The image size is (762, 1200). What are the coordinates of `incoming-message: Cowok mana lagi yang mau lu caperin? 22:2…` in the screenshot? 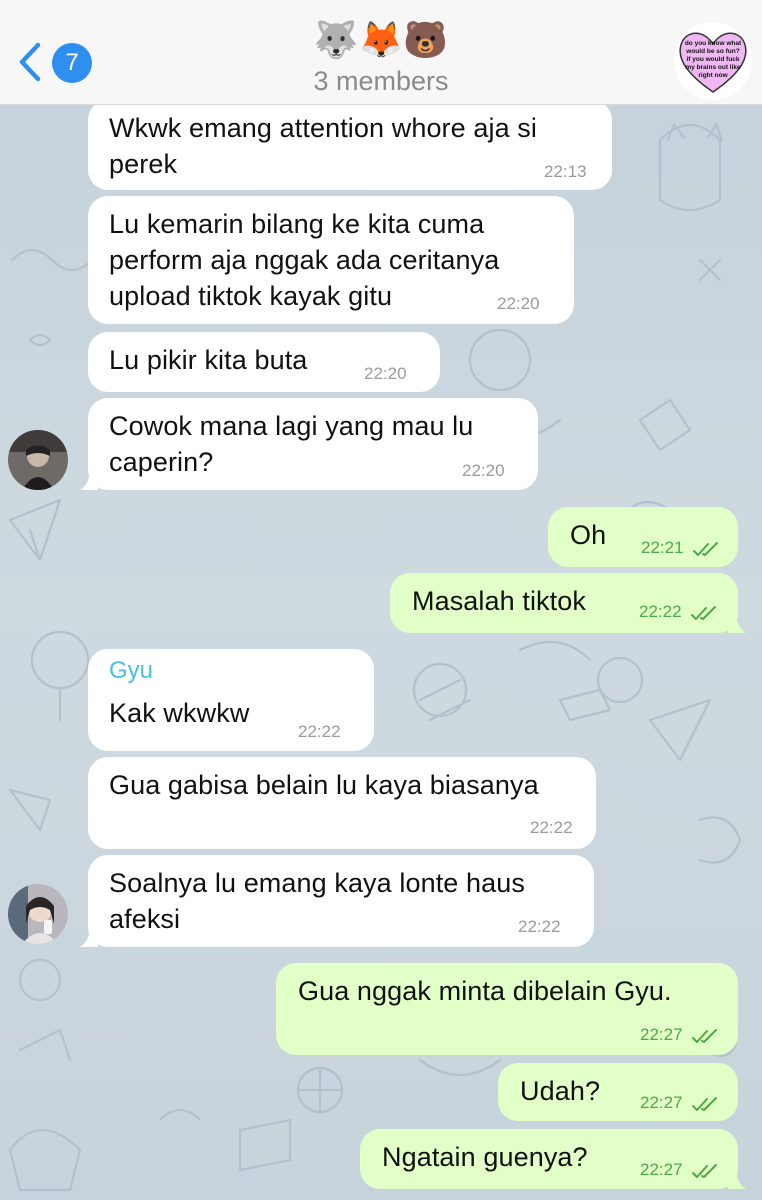 It's located at (309, 444).